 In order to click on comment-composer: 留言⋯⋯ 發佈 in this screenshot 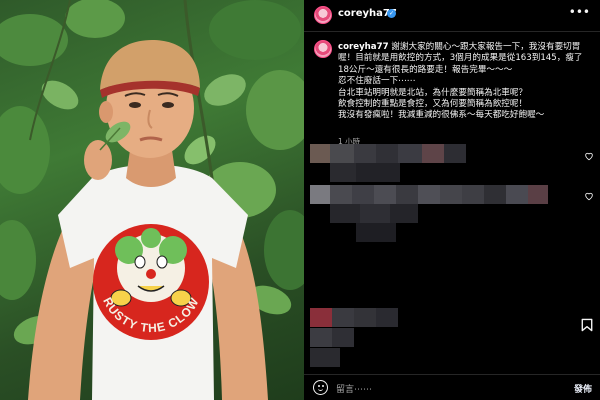, I will do `click(452, 387)`.